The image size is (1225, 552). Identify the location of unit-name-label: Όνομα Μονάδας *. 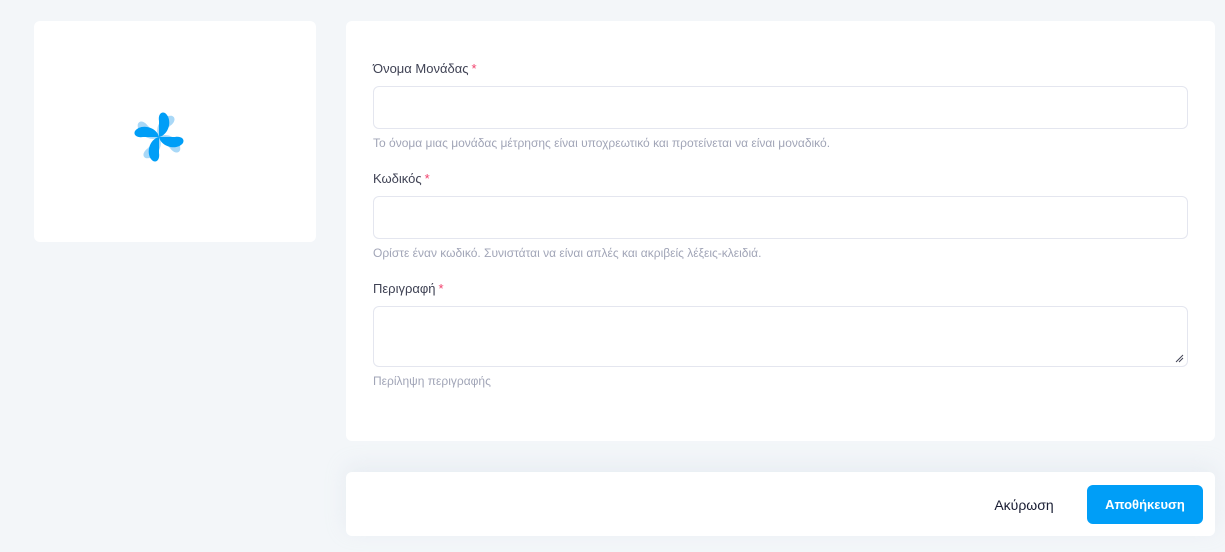
(425, 68).